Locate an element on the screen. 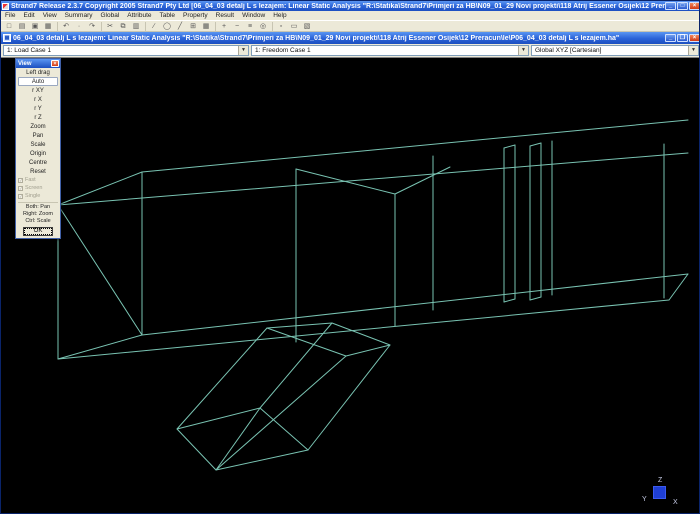  plate-select-icon: ▧ is located at coordinates (307, 26).